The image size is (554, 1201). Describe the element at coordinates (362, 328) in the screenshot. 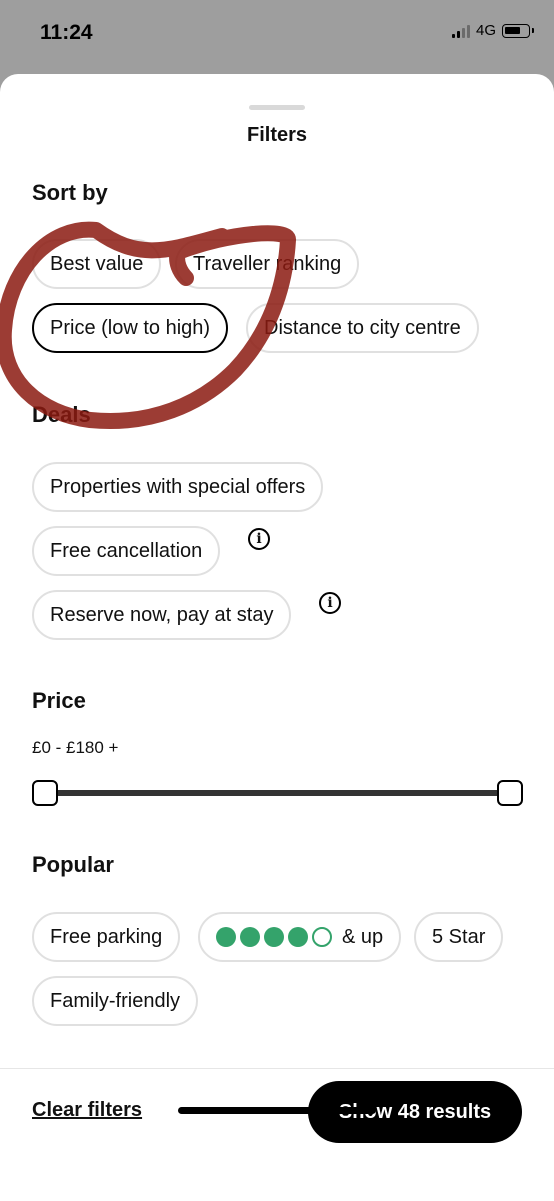

I see `sort-distance-to-city-centre: Distance to city centre` at that location.